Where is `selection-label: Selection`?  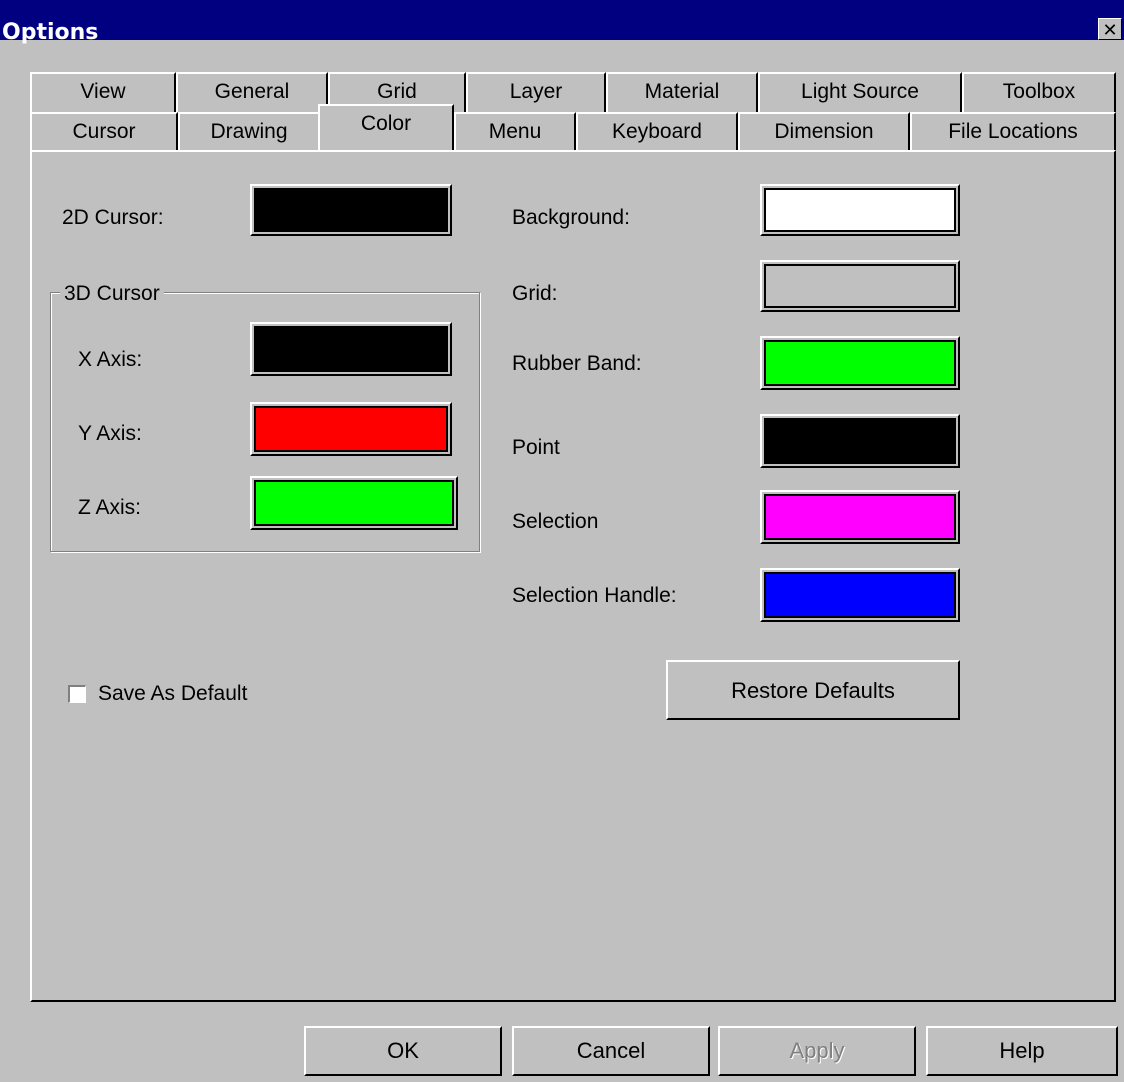 selection-label: Selection is located at coordinates (555, 521).